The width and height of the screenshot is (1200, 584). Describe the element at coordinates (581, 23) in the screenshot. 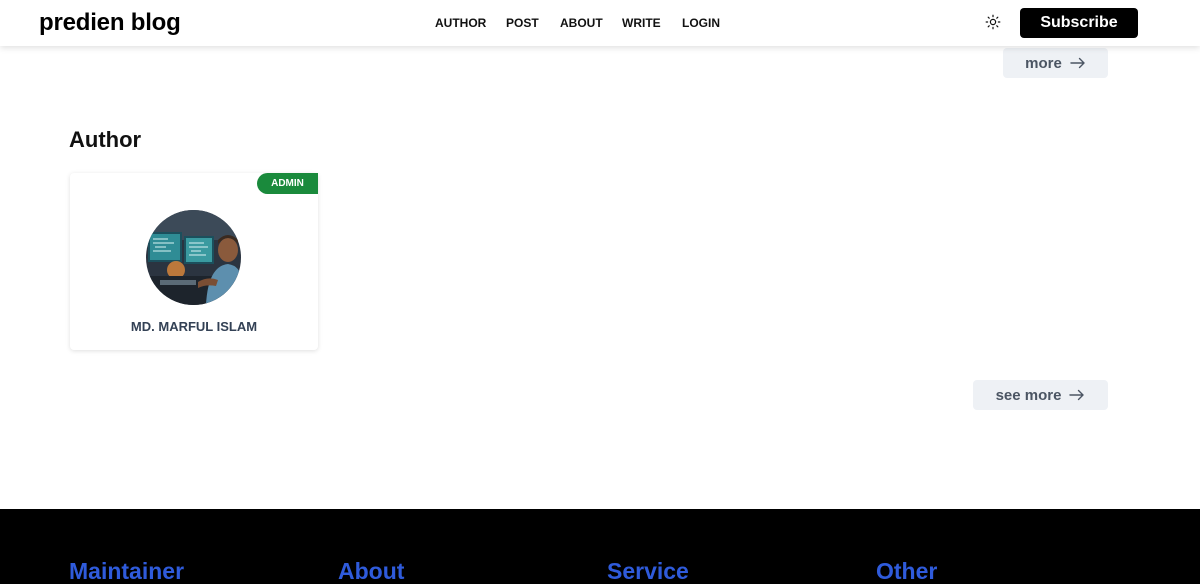

I see `nav-about: ABOUT` at that location.